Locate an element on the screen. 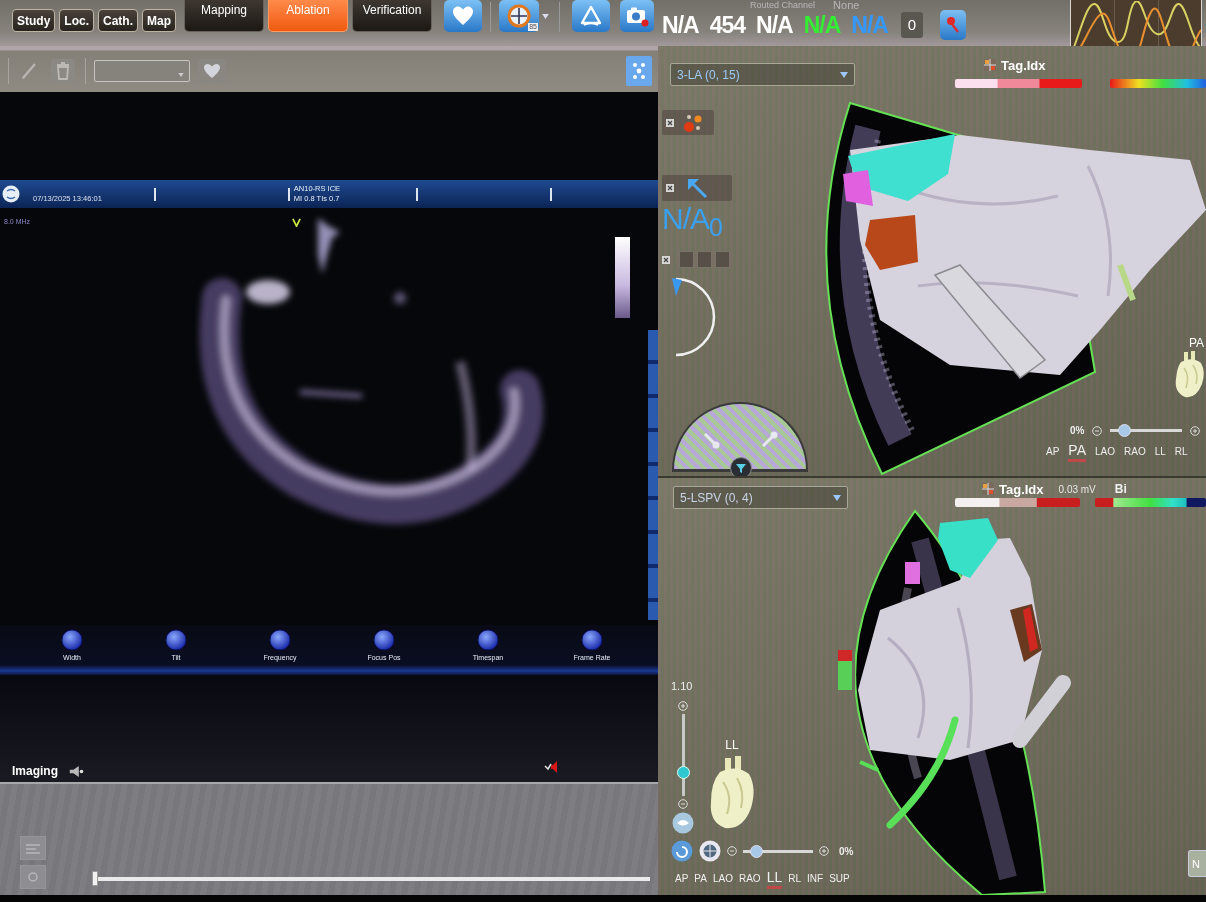 The width and height of the screenshot is (1206, 902). mode-tab: Mapping is located at coordinates (224, 16).